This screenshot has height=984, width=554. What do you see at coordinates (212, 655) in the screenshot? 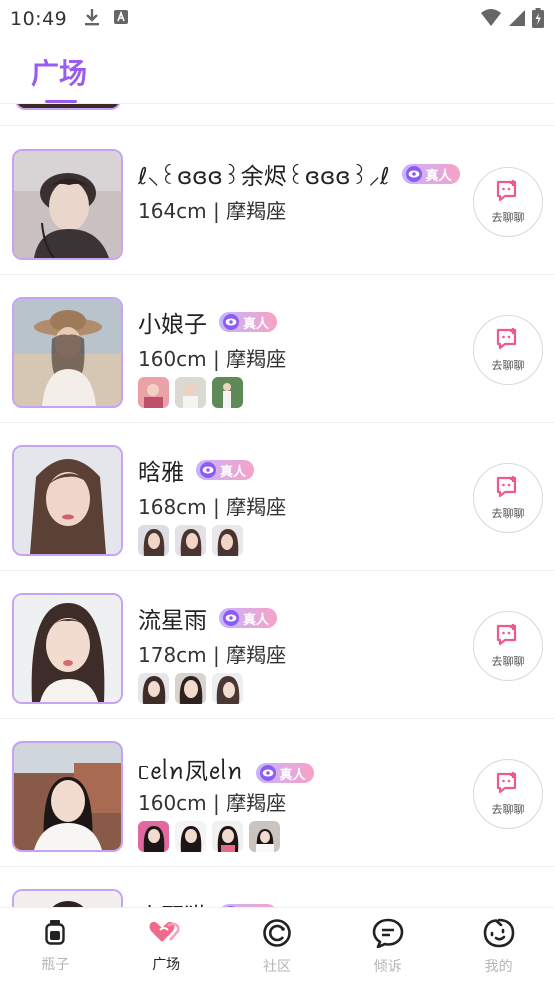
I see `user-info: 178cm | 摩羯座` at bounding box center [212, 655].